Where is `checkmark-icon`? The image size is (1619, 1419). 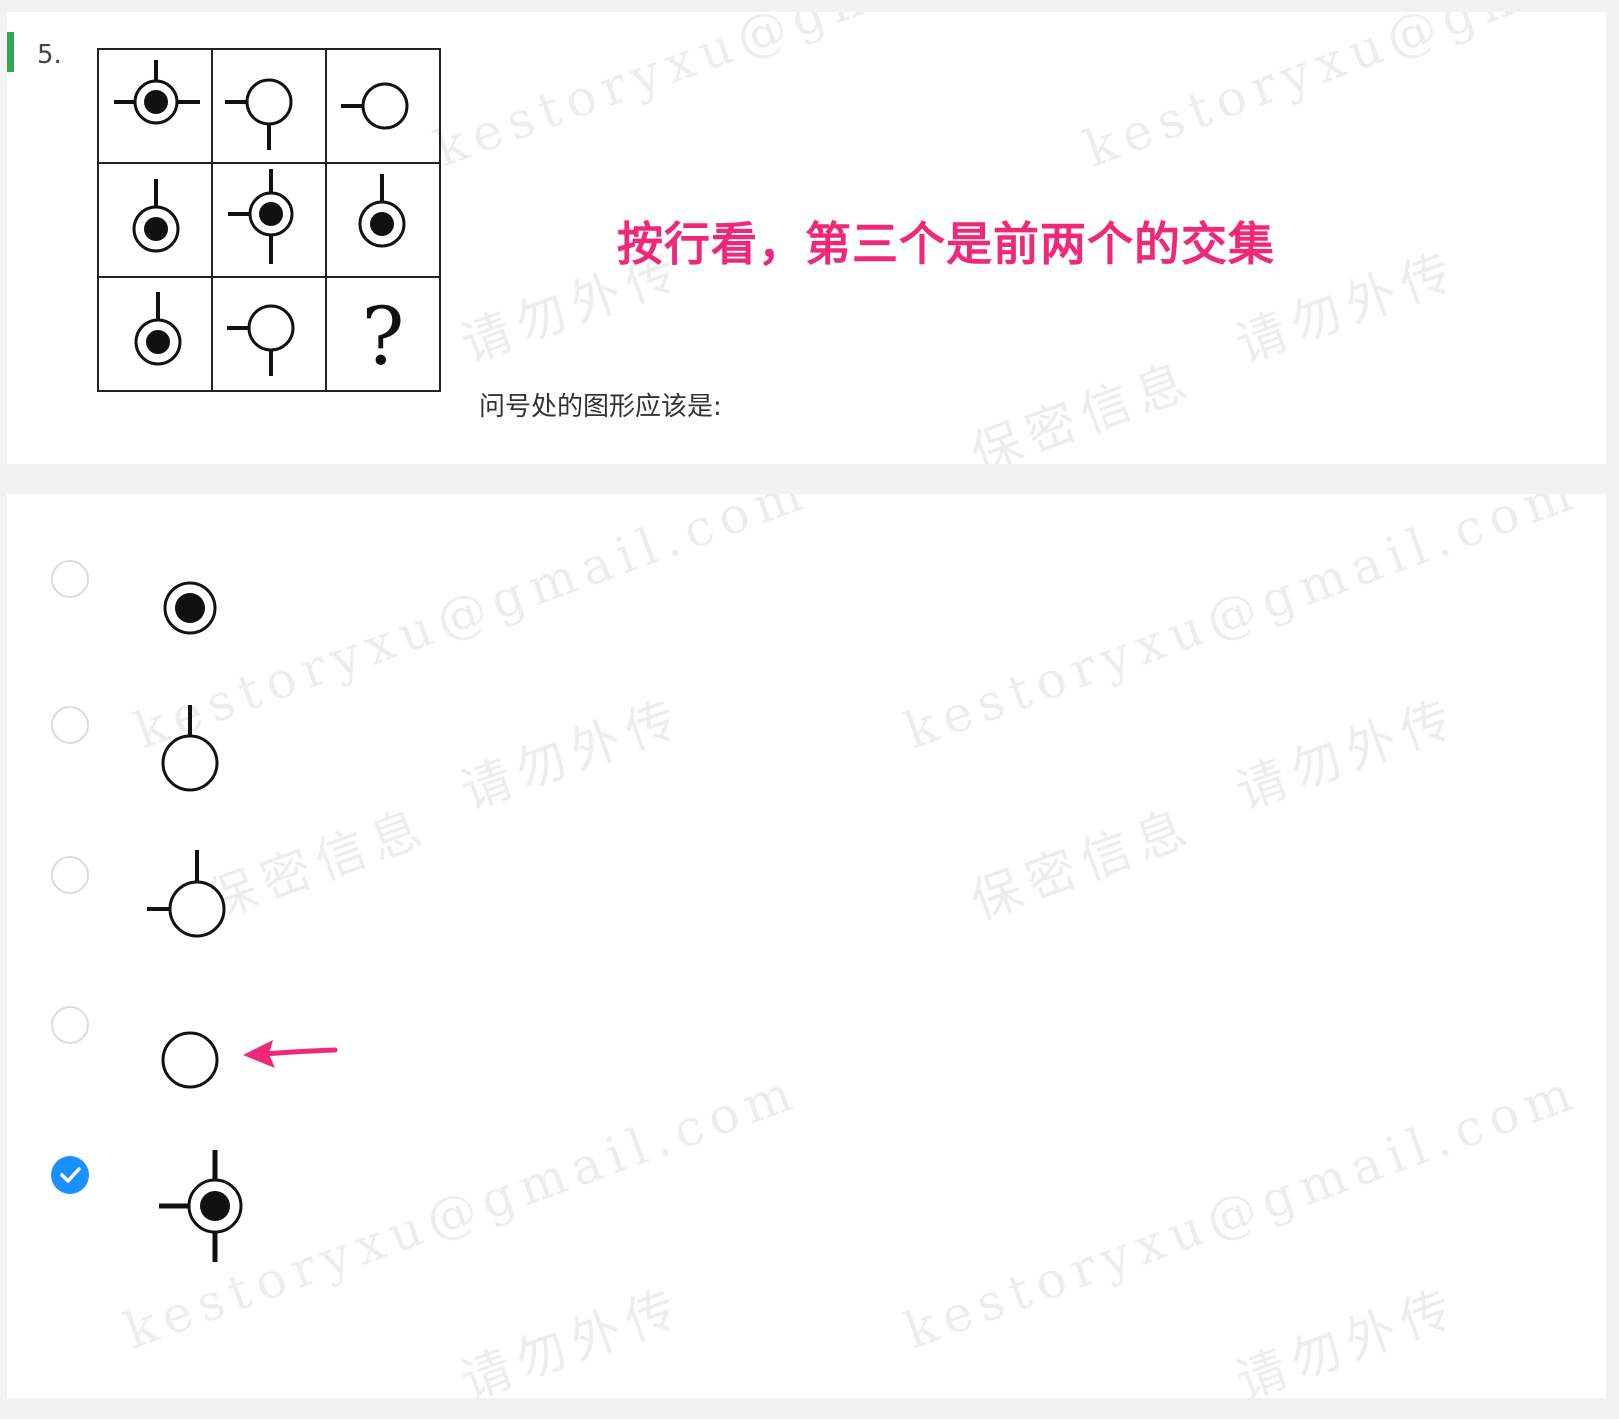 checkmark-icon is located at coordinates (70, 1175).